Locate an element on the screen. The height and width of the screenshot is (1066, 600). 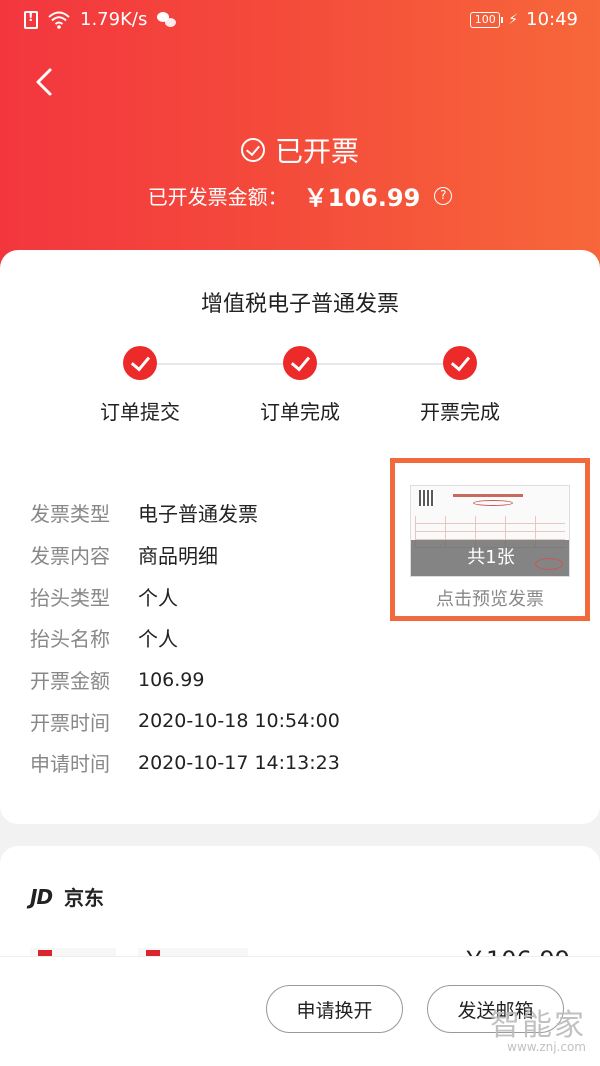
invoice-status: 已开票 is located at coordinates (300, 150).